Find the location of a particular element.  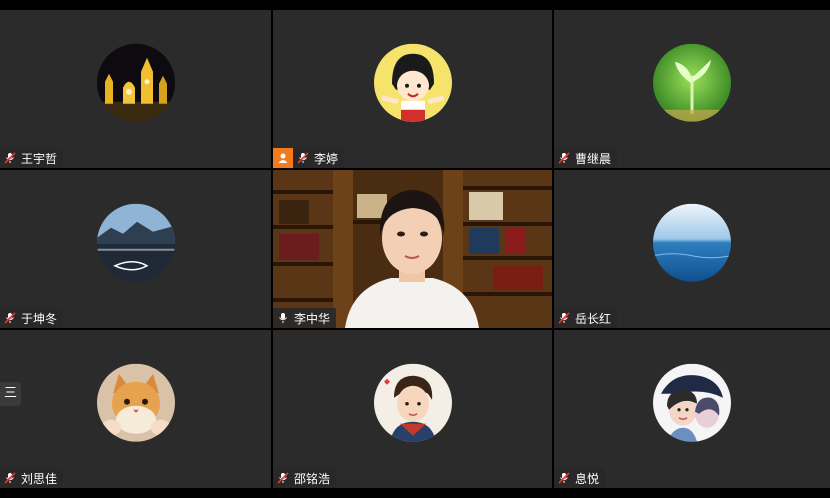

participant-name-bar: 曹继晨 is located at coordinates (586, 158).